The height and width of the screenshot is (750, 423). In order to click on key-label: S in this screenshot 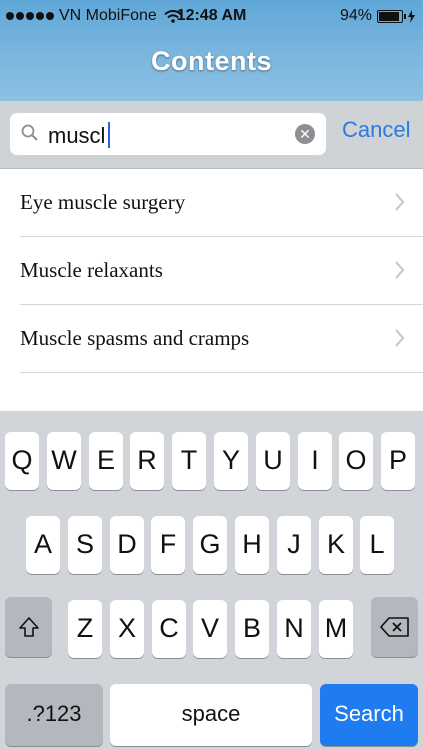, I will do `click(84, 544)`.